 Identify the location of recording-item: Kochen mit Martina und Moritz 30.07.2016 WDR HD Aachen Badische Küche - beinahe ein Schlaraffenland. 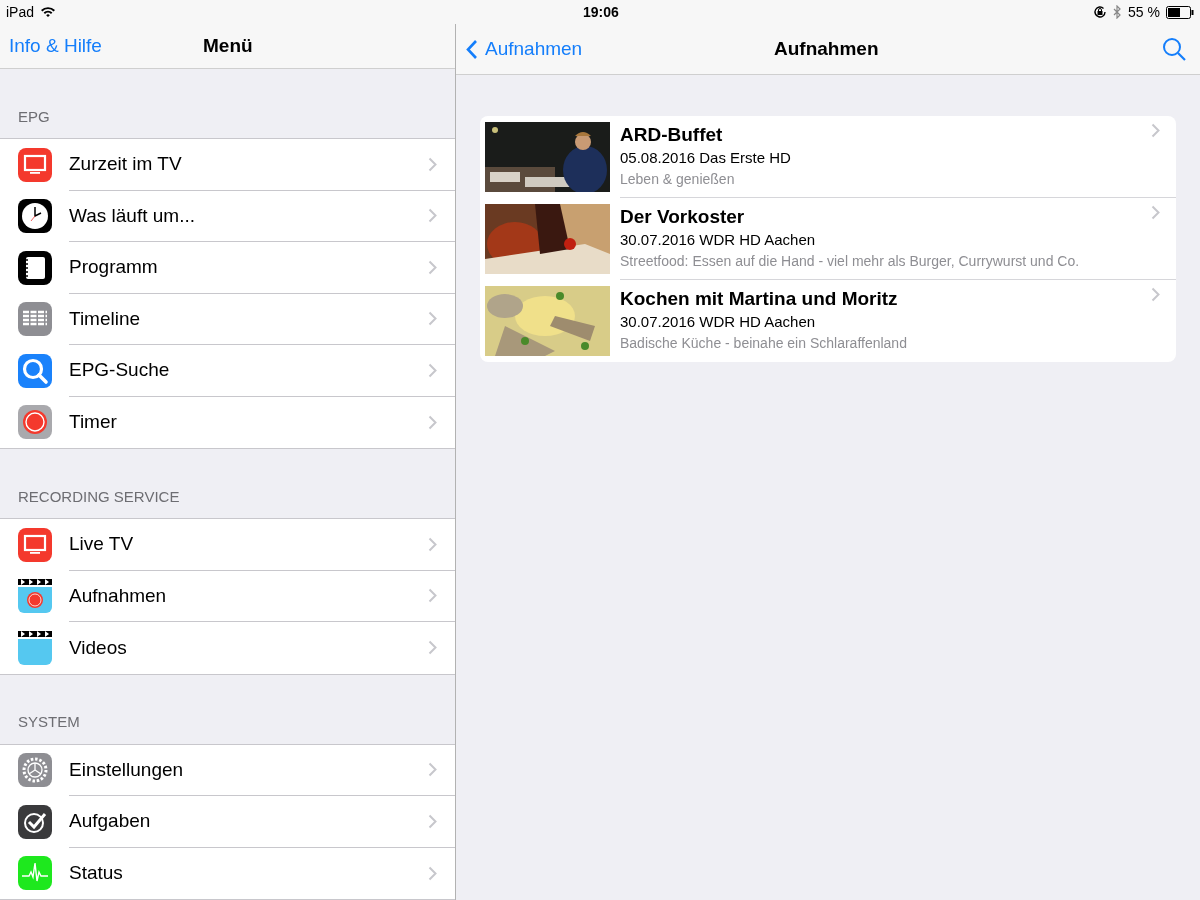
(828, 321).